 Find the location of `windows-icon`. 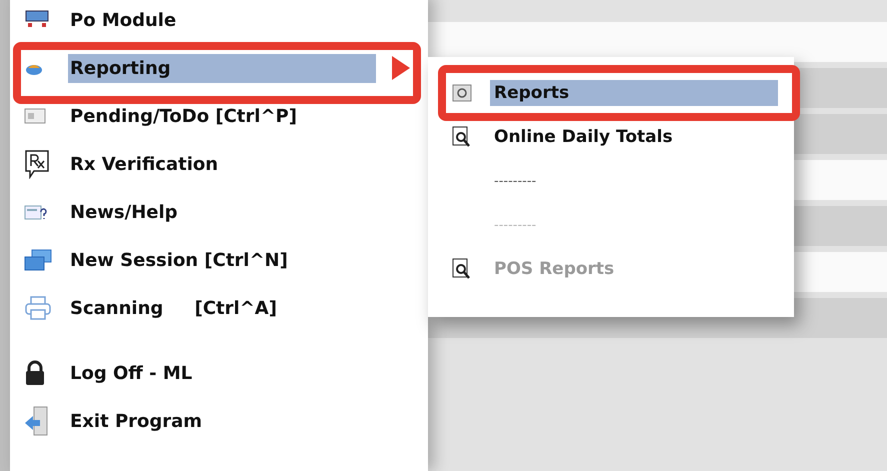

windows-icon is located at coordinates (38, 260).